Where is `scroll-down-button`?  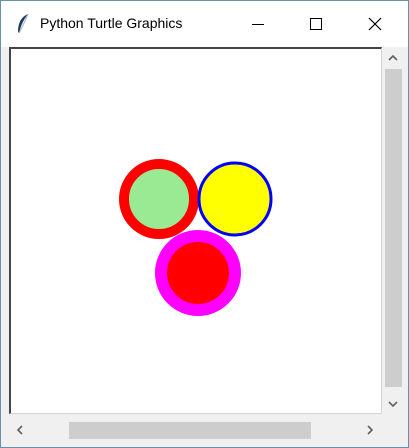 scroll-down-button is located at coordinates (393, 404).